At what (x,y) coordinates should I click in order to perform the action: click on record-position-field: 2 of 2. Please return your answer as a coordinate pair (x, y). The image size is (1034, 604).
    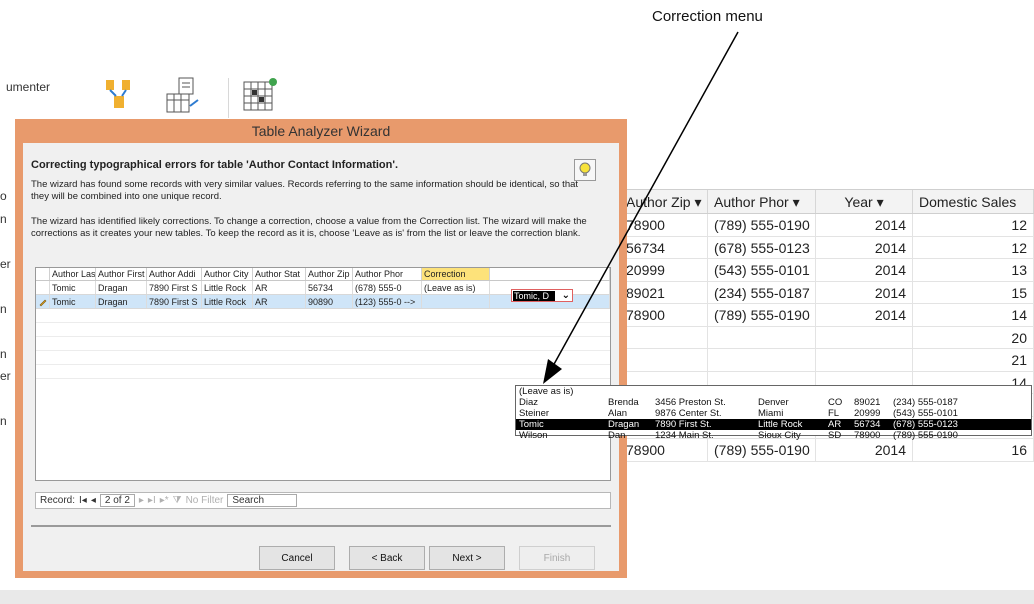
    Looking at the image, I should click on (117, 500).